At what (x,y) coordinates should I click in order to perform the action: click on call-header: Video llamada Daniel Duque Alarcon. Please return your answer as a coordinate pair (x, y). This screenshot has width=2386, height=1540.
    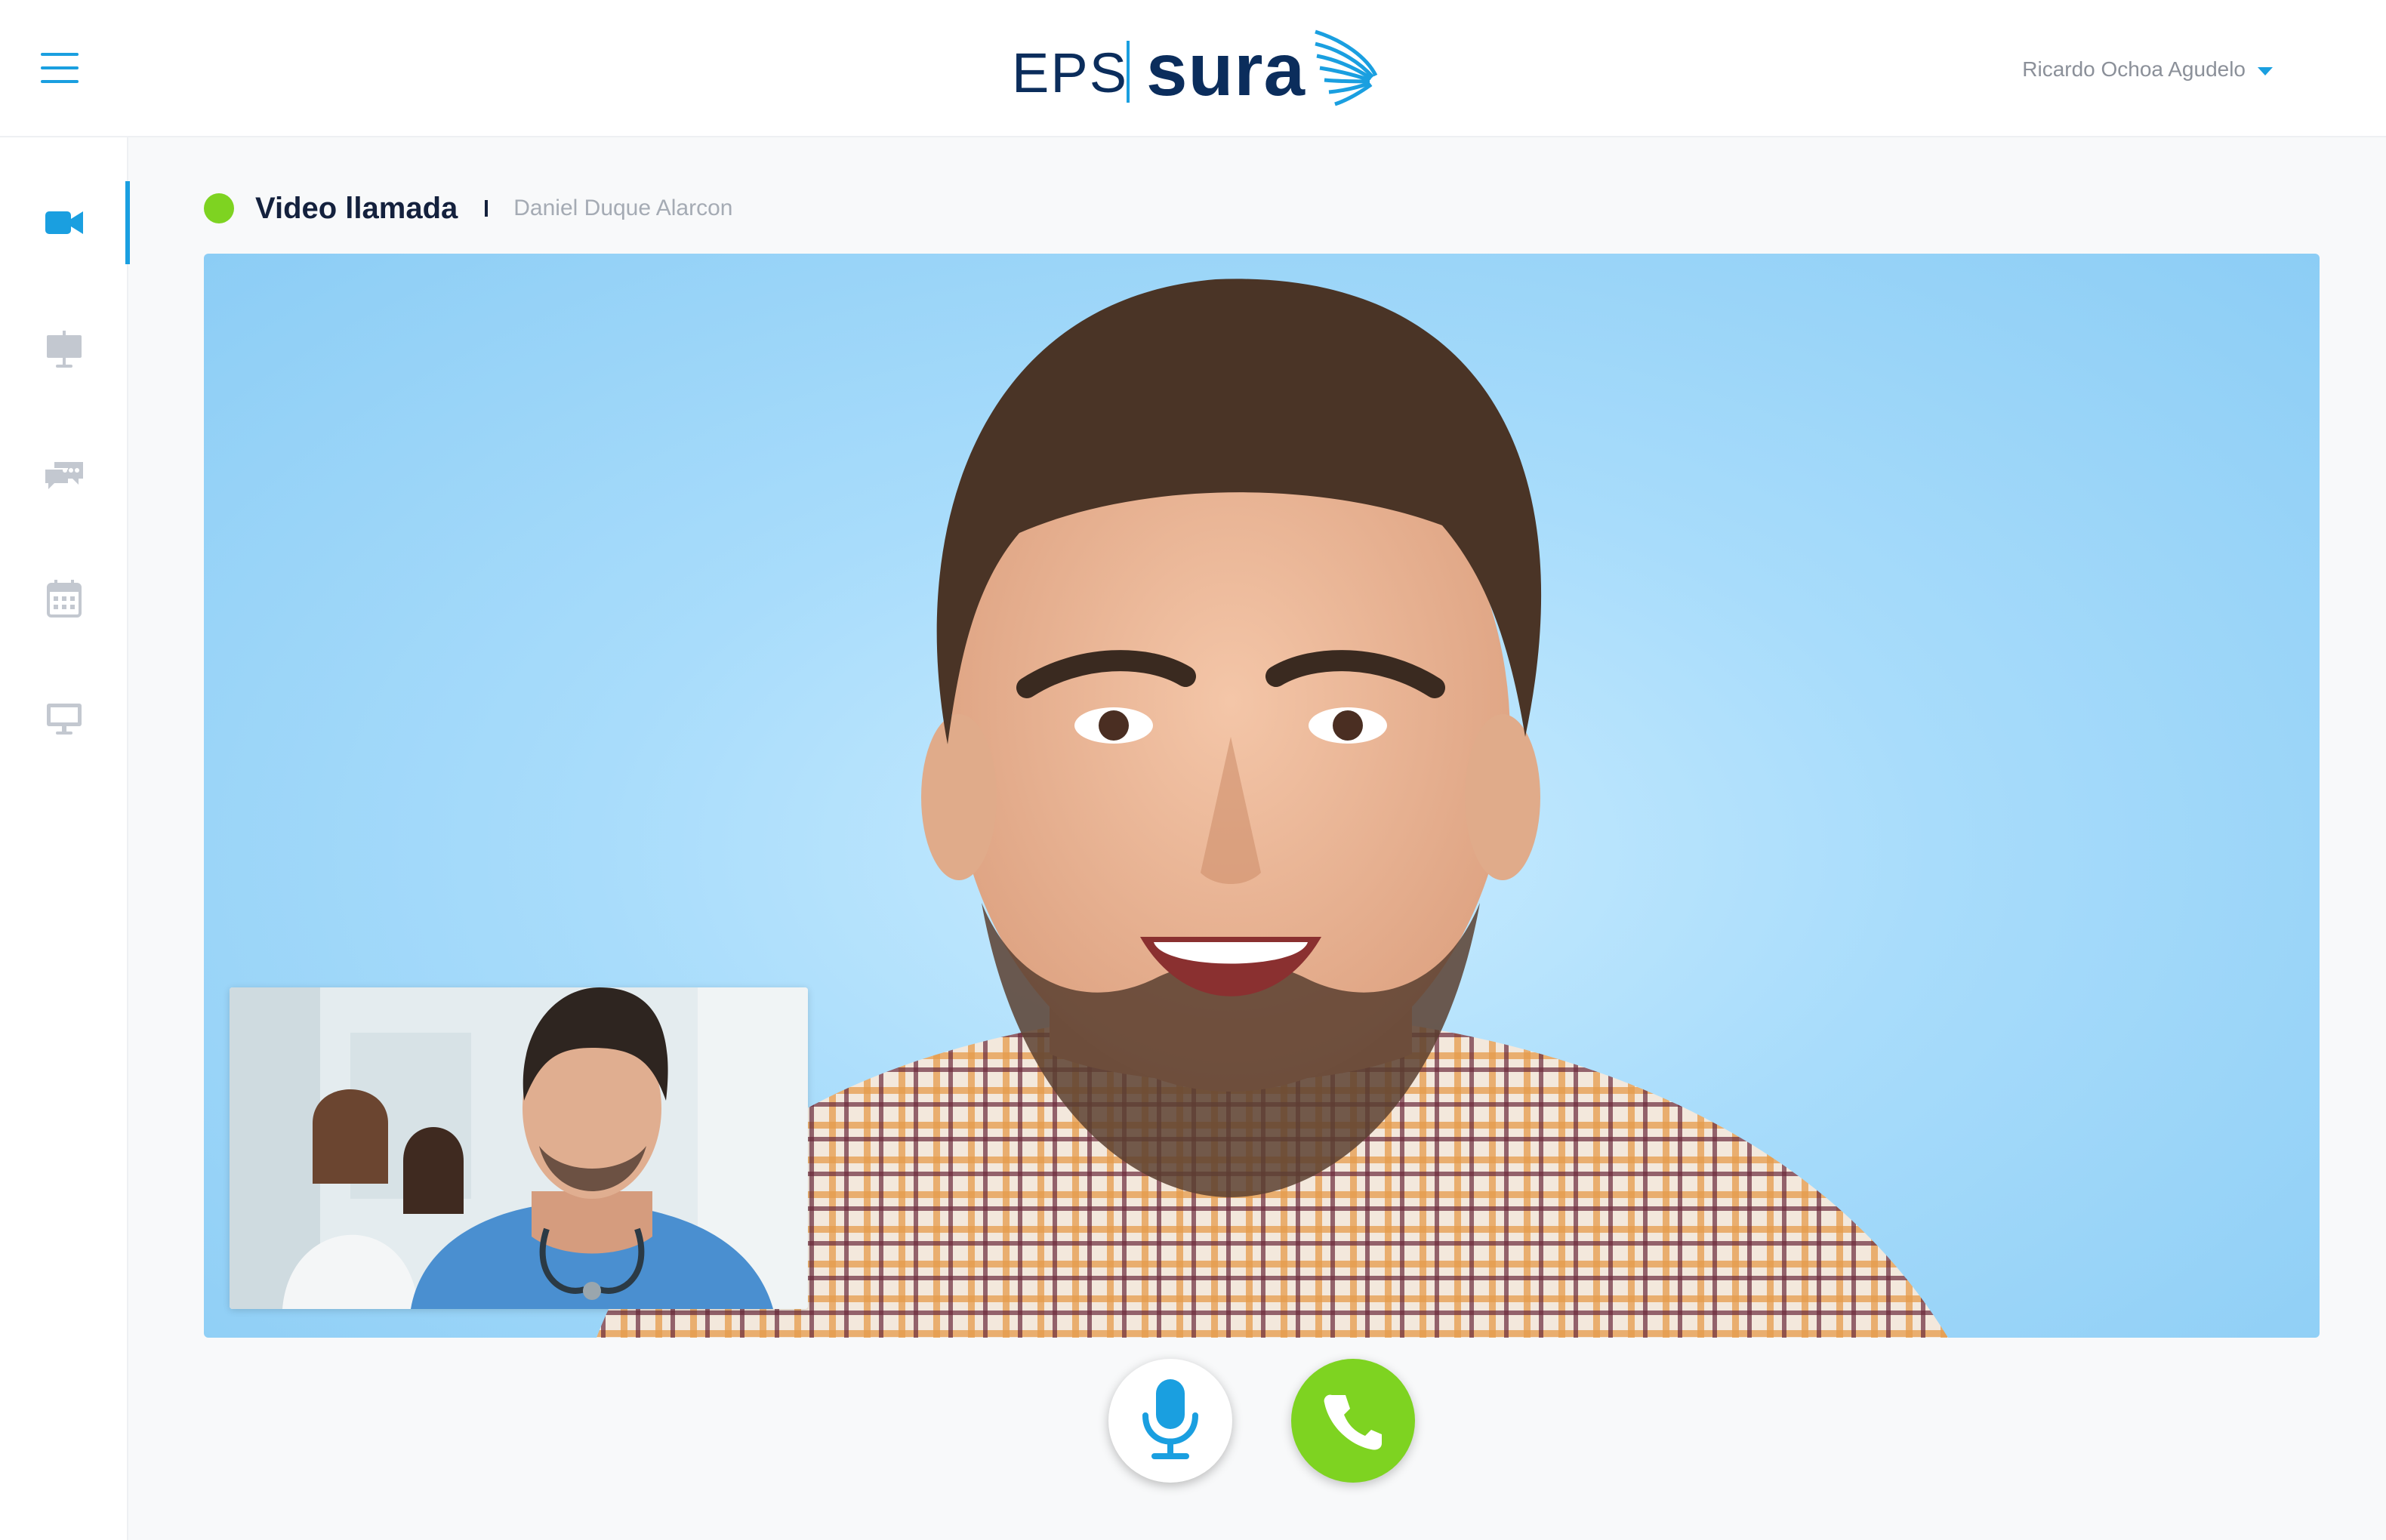
    Looking at the image, I should click on (468, 208).